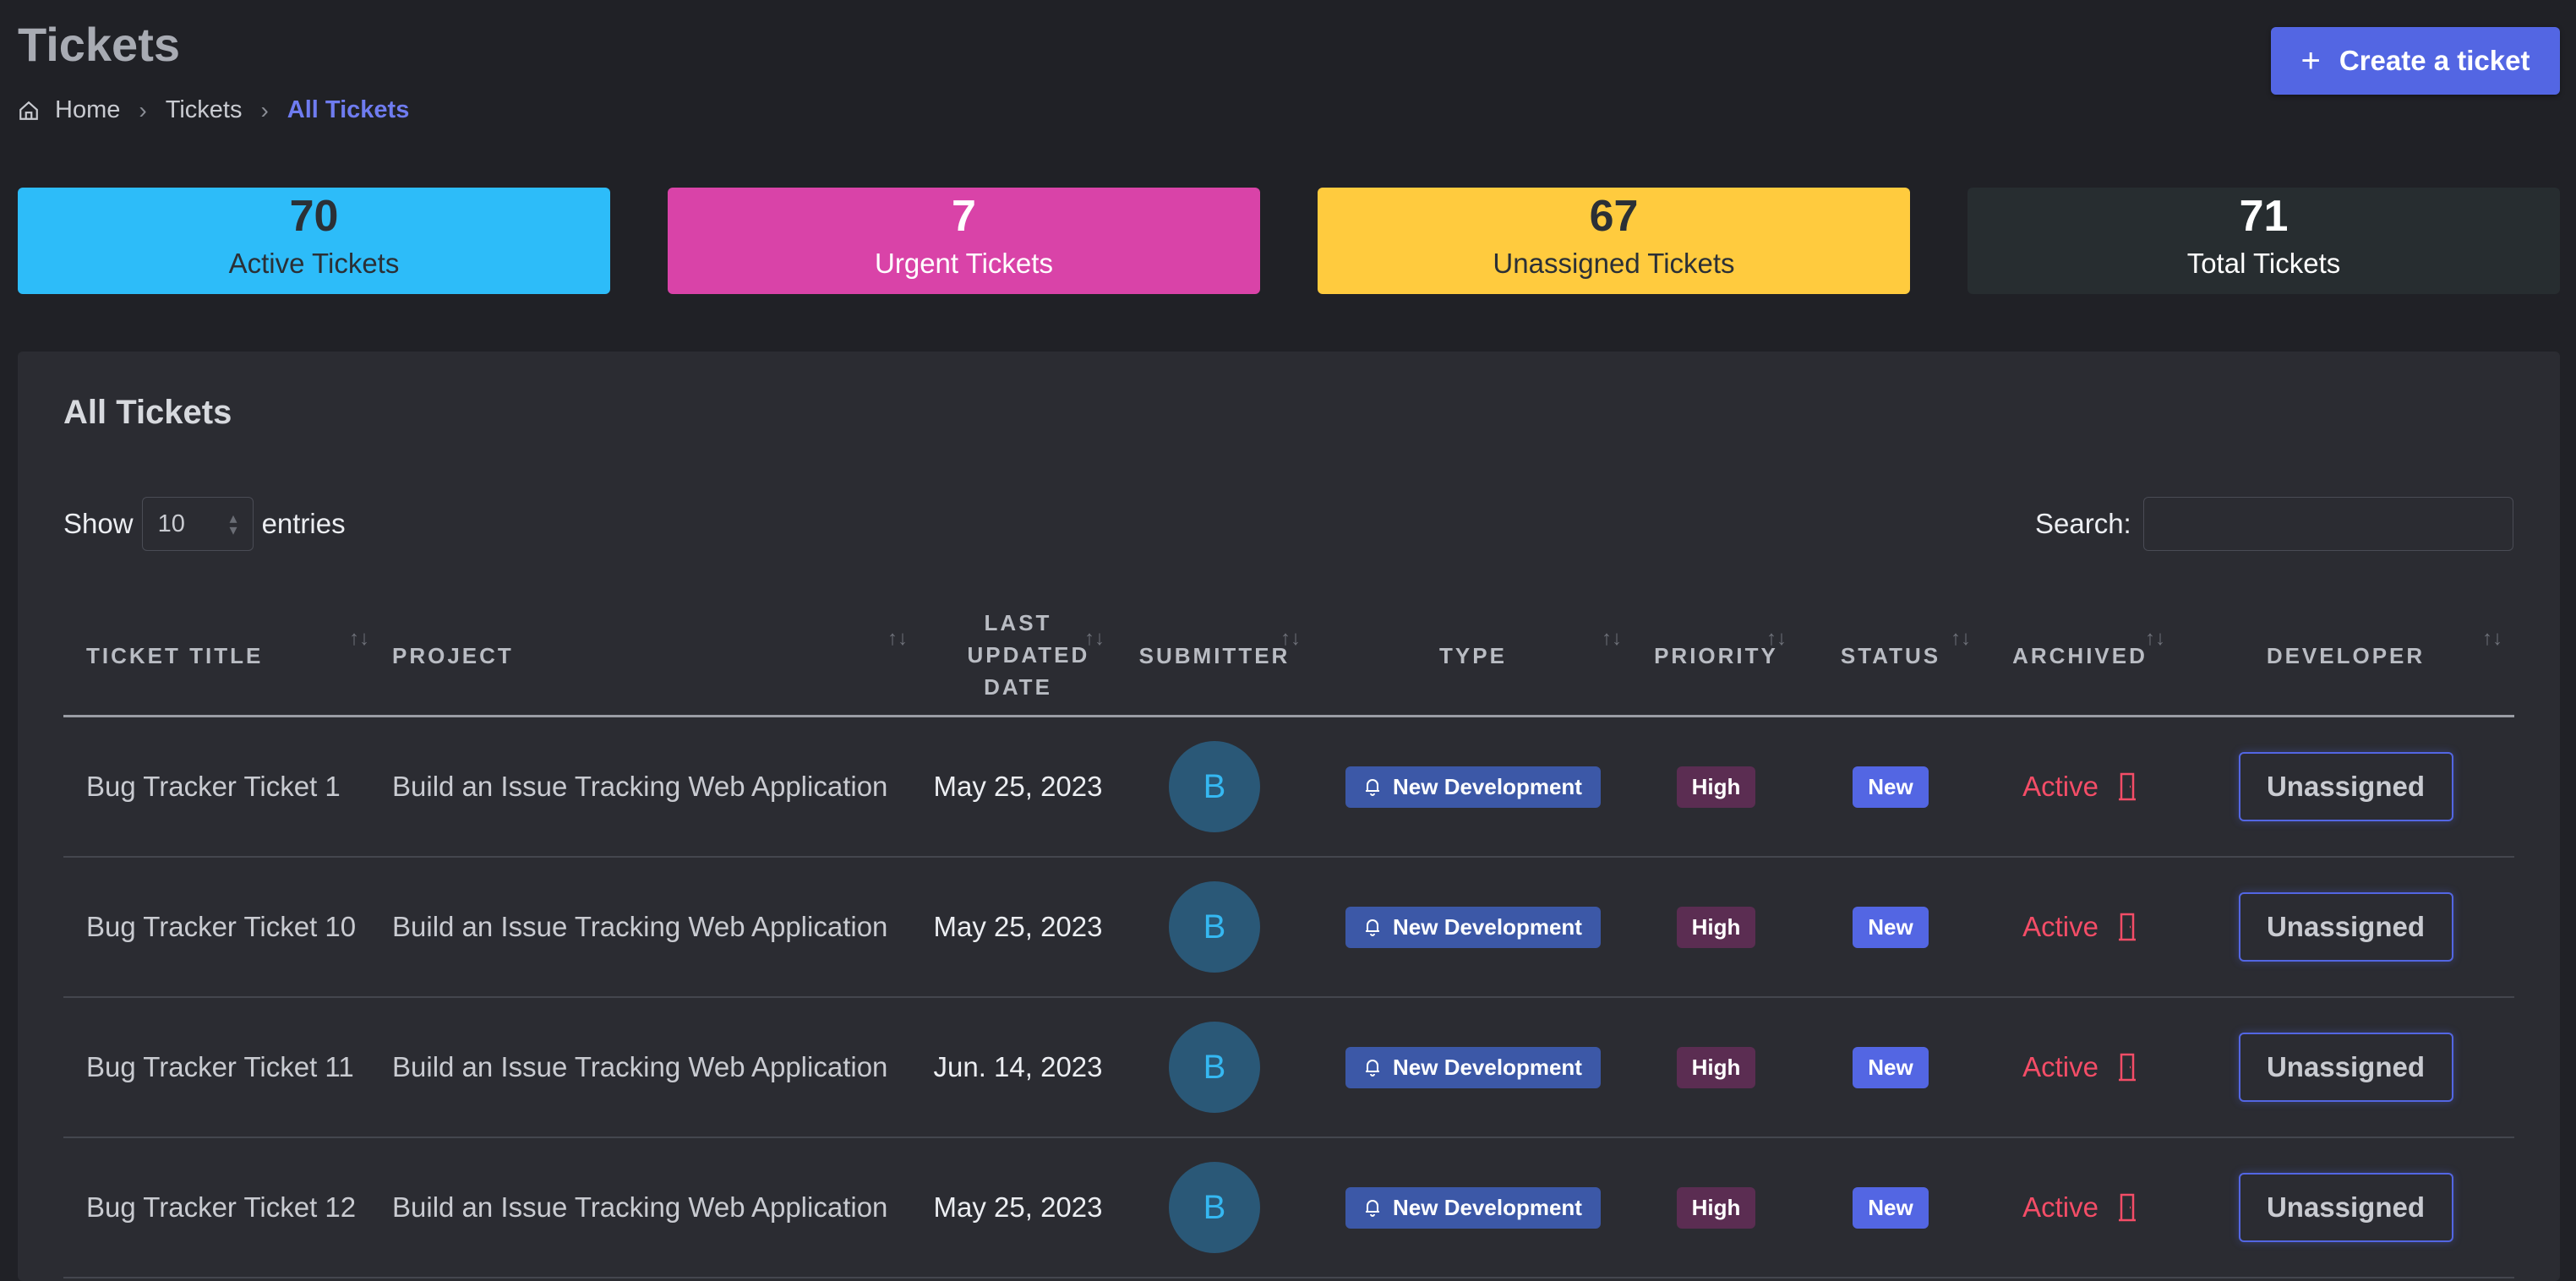 This screenshot has width=2576, height=1281. What do you see at coordinates (147, 412) in the screenshot?
I see `card-title: All Tickets` at bounding box center [147, 412].